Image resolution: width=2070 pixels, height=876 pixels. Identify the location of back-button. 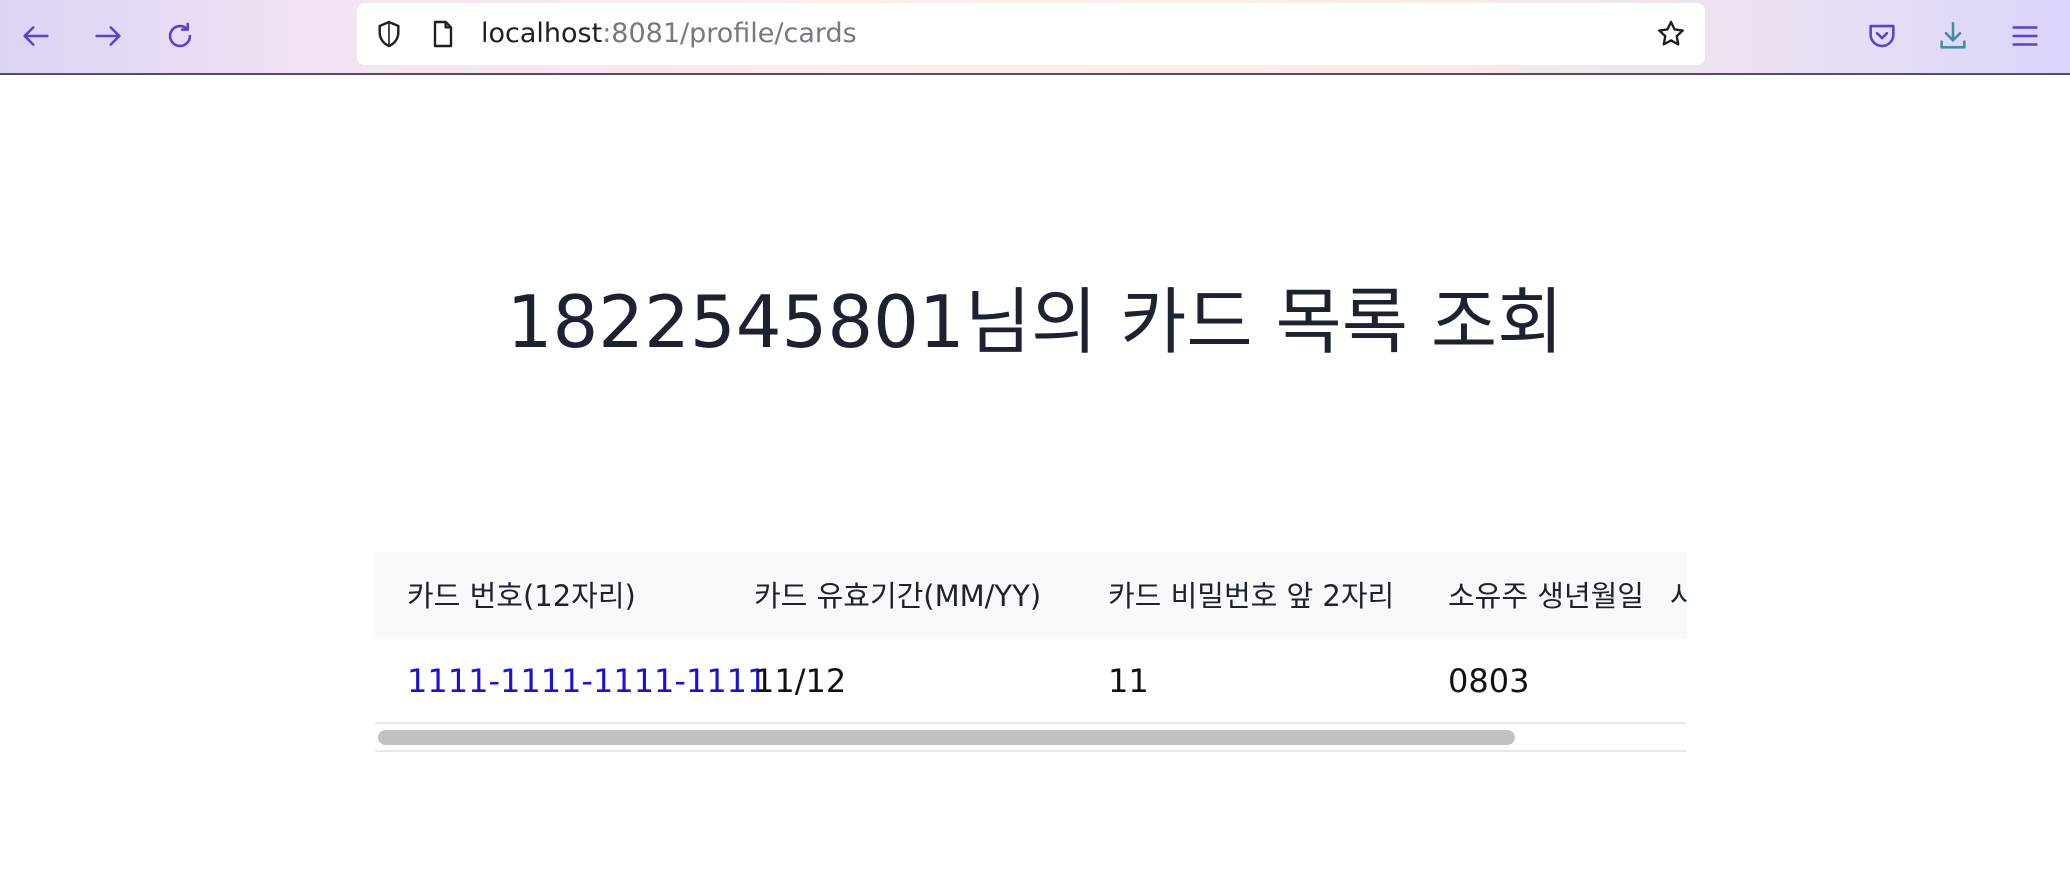
(36, 36).